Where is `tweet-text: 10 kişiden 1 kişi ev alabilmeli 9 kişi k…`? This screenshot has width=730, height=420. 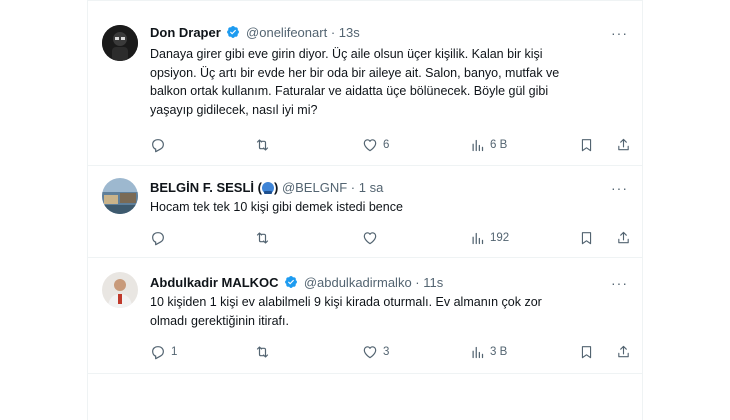
tweet-text: 10 kişiden 1 kişi ev alabilmeli 9 kişi k… is located at coordinates (388, 311).